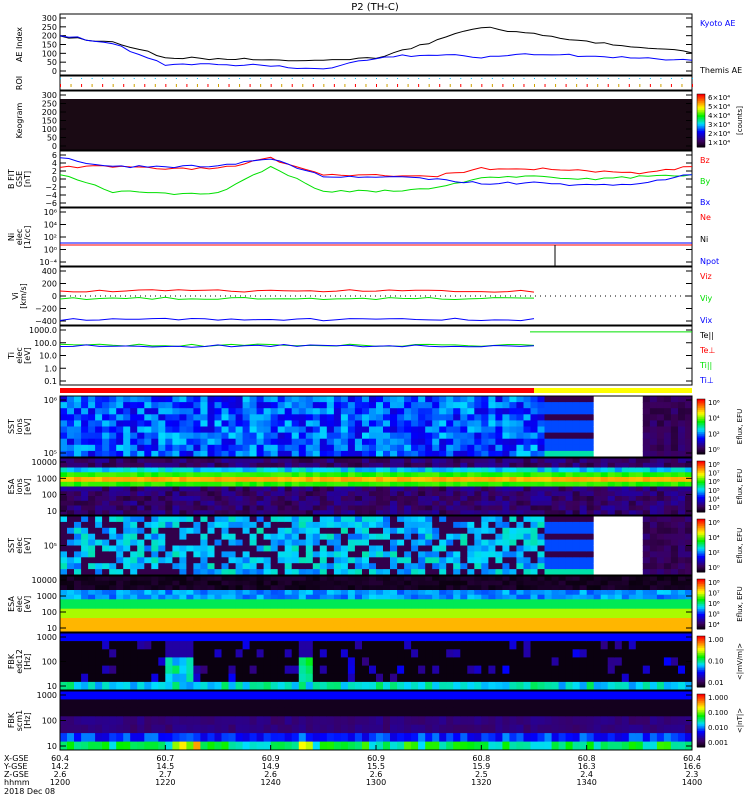 This screenshot has width=750, height=800. Describe the element at coordinates (375, 7) in the screenshot. I see `plot-title: P2 (TH-C)` at that location.